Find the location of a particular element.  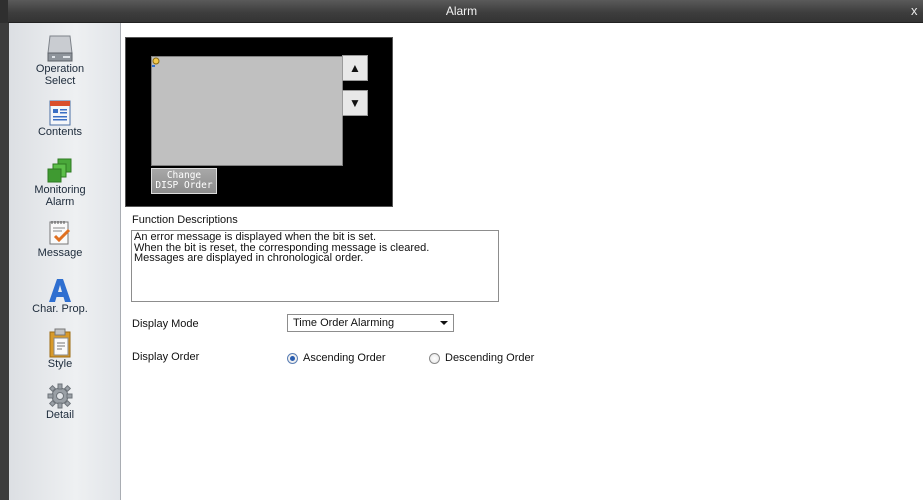

sidebar-item-char-prop: Char. Prop. is located at coordinates (60, 296).